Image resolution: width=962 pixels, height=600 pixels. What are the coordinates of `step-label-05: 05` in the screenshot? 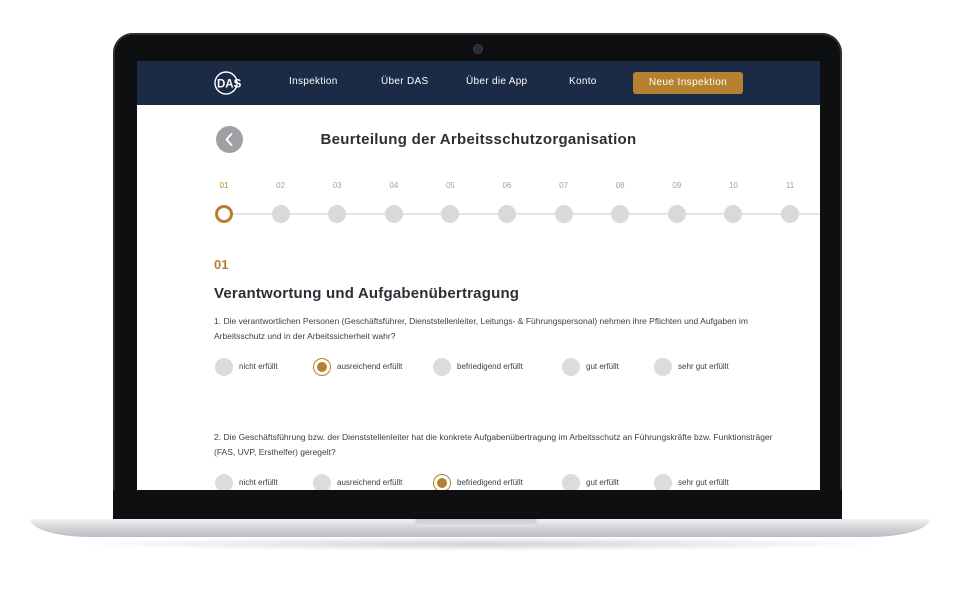 It's located at (450, 185).